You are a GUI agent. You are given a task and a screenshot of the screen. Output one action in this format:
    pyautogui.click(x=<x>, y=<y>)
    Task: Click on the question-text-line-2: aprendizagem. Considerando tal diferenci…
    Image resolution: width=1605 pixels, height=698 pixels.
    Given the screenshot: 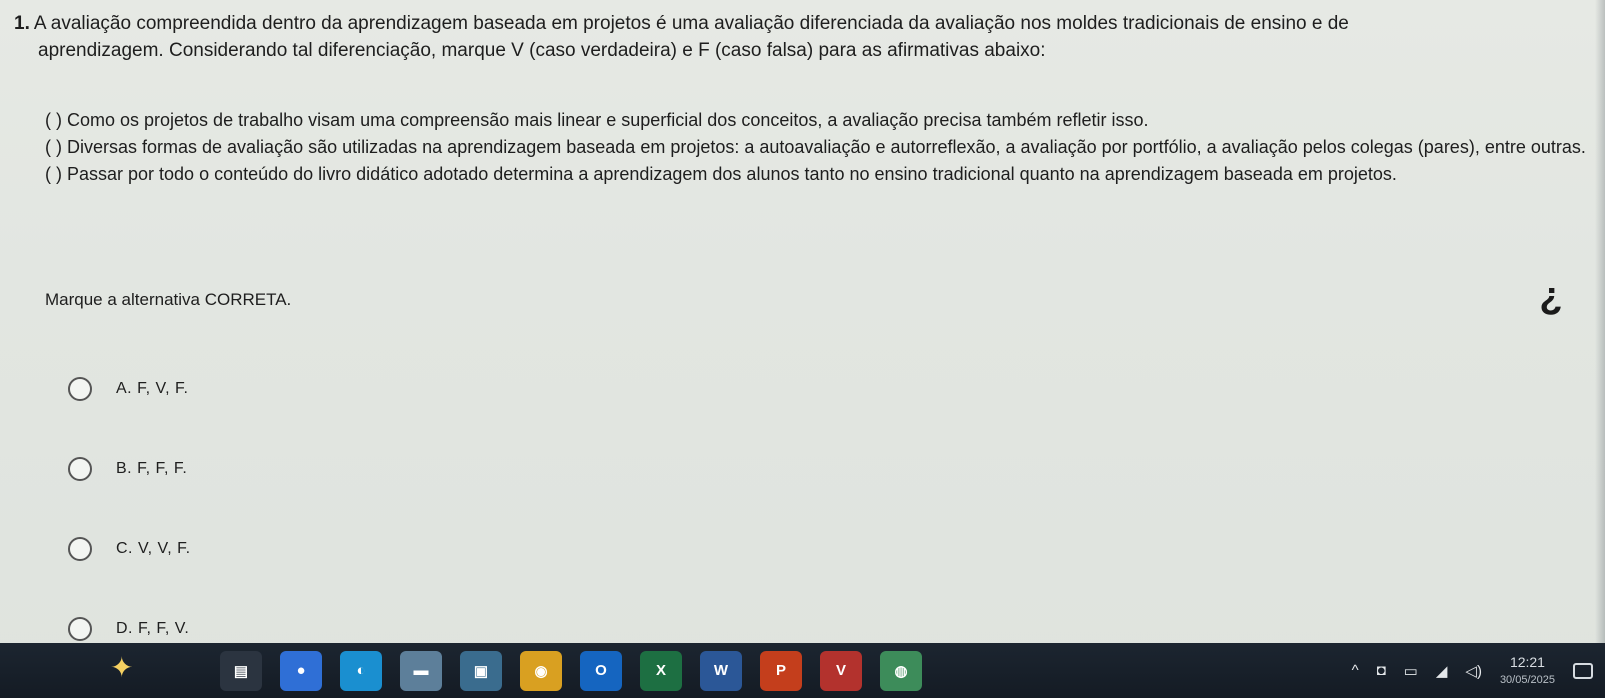 What is the action you would take?
    pyautogui.click(x=542, y=50)
    